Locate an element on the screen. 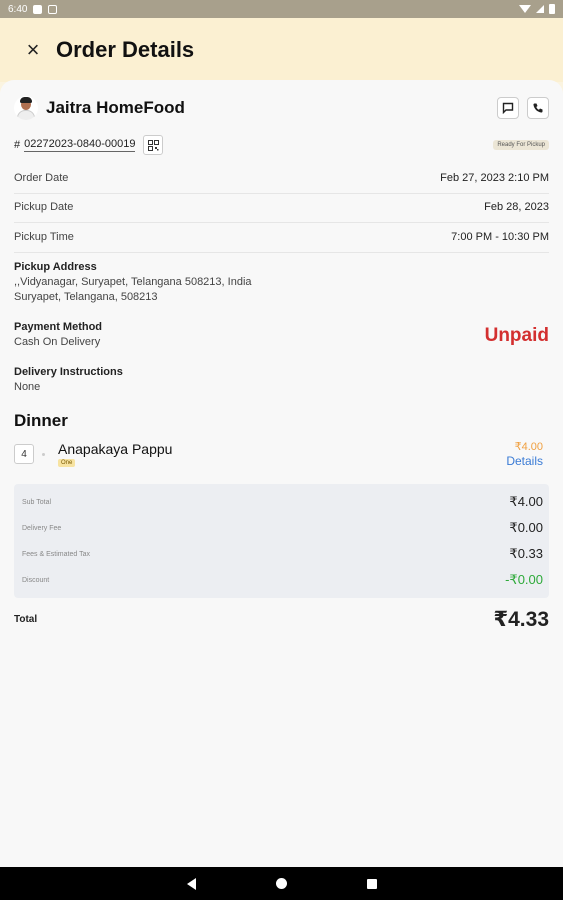 The image size is (563, 900). section-title: Dinner is located at coordinates (41, 420).